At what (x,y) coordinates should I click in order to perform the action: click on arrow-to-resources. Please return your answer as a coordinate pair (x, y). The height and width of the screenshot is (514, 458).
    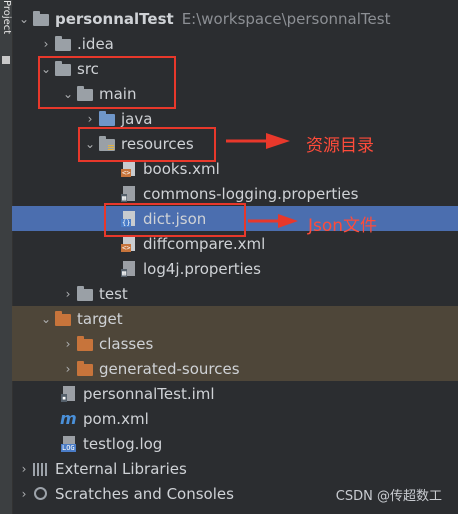
    Looking at the image, I should click on (258, 141).